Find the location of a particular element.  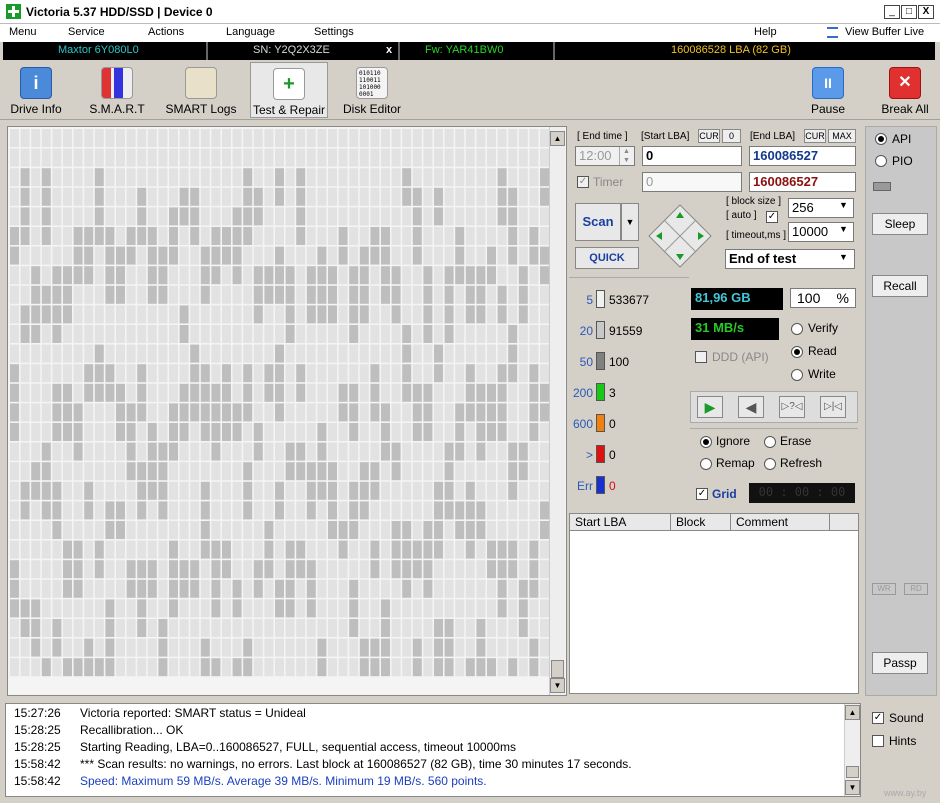

play-icon: ▶ is located at coordinates (710, 407).